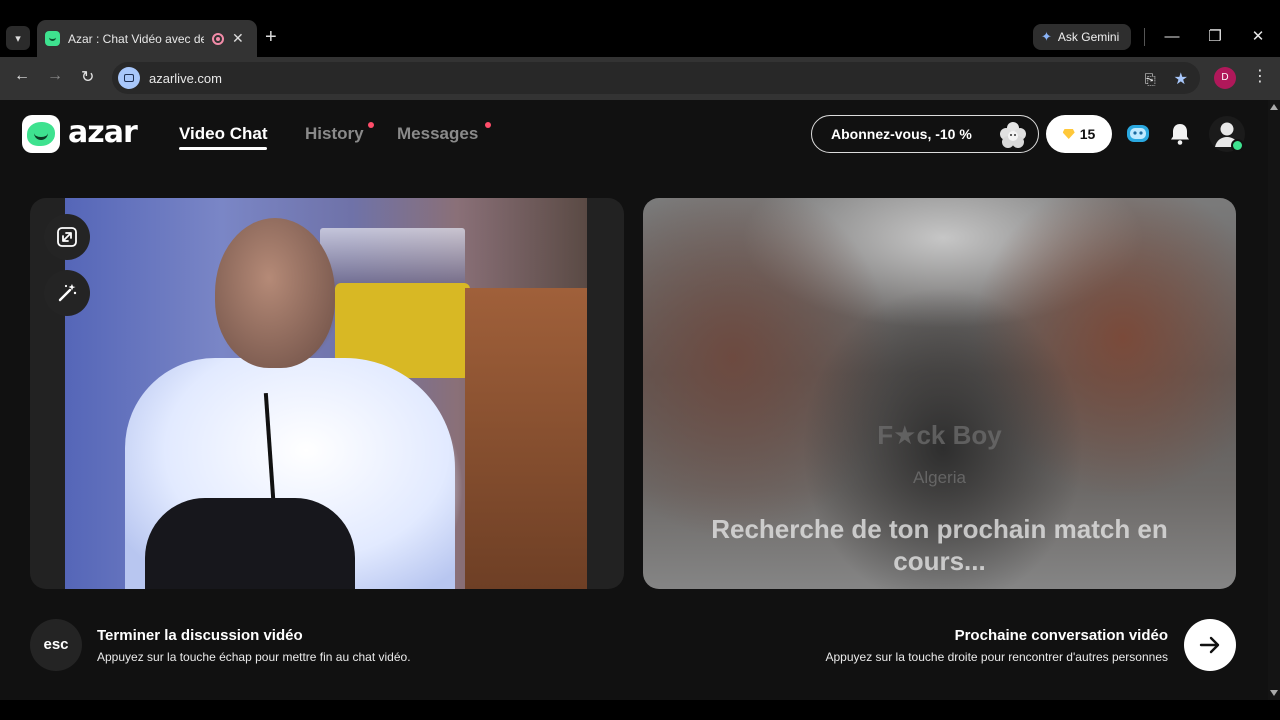  I want to click on arrow-right-icon, so click(1209, 645).